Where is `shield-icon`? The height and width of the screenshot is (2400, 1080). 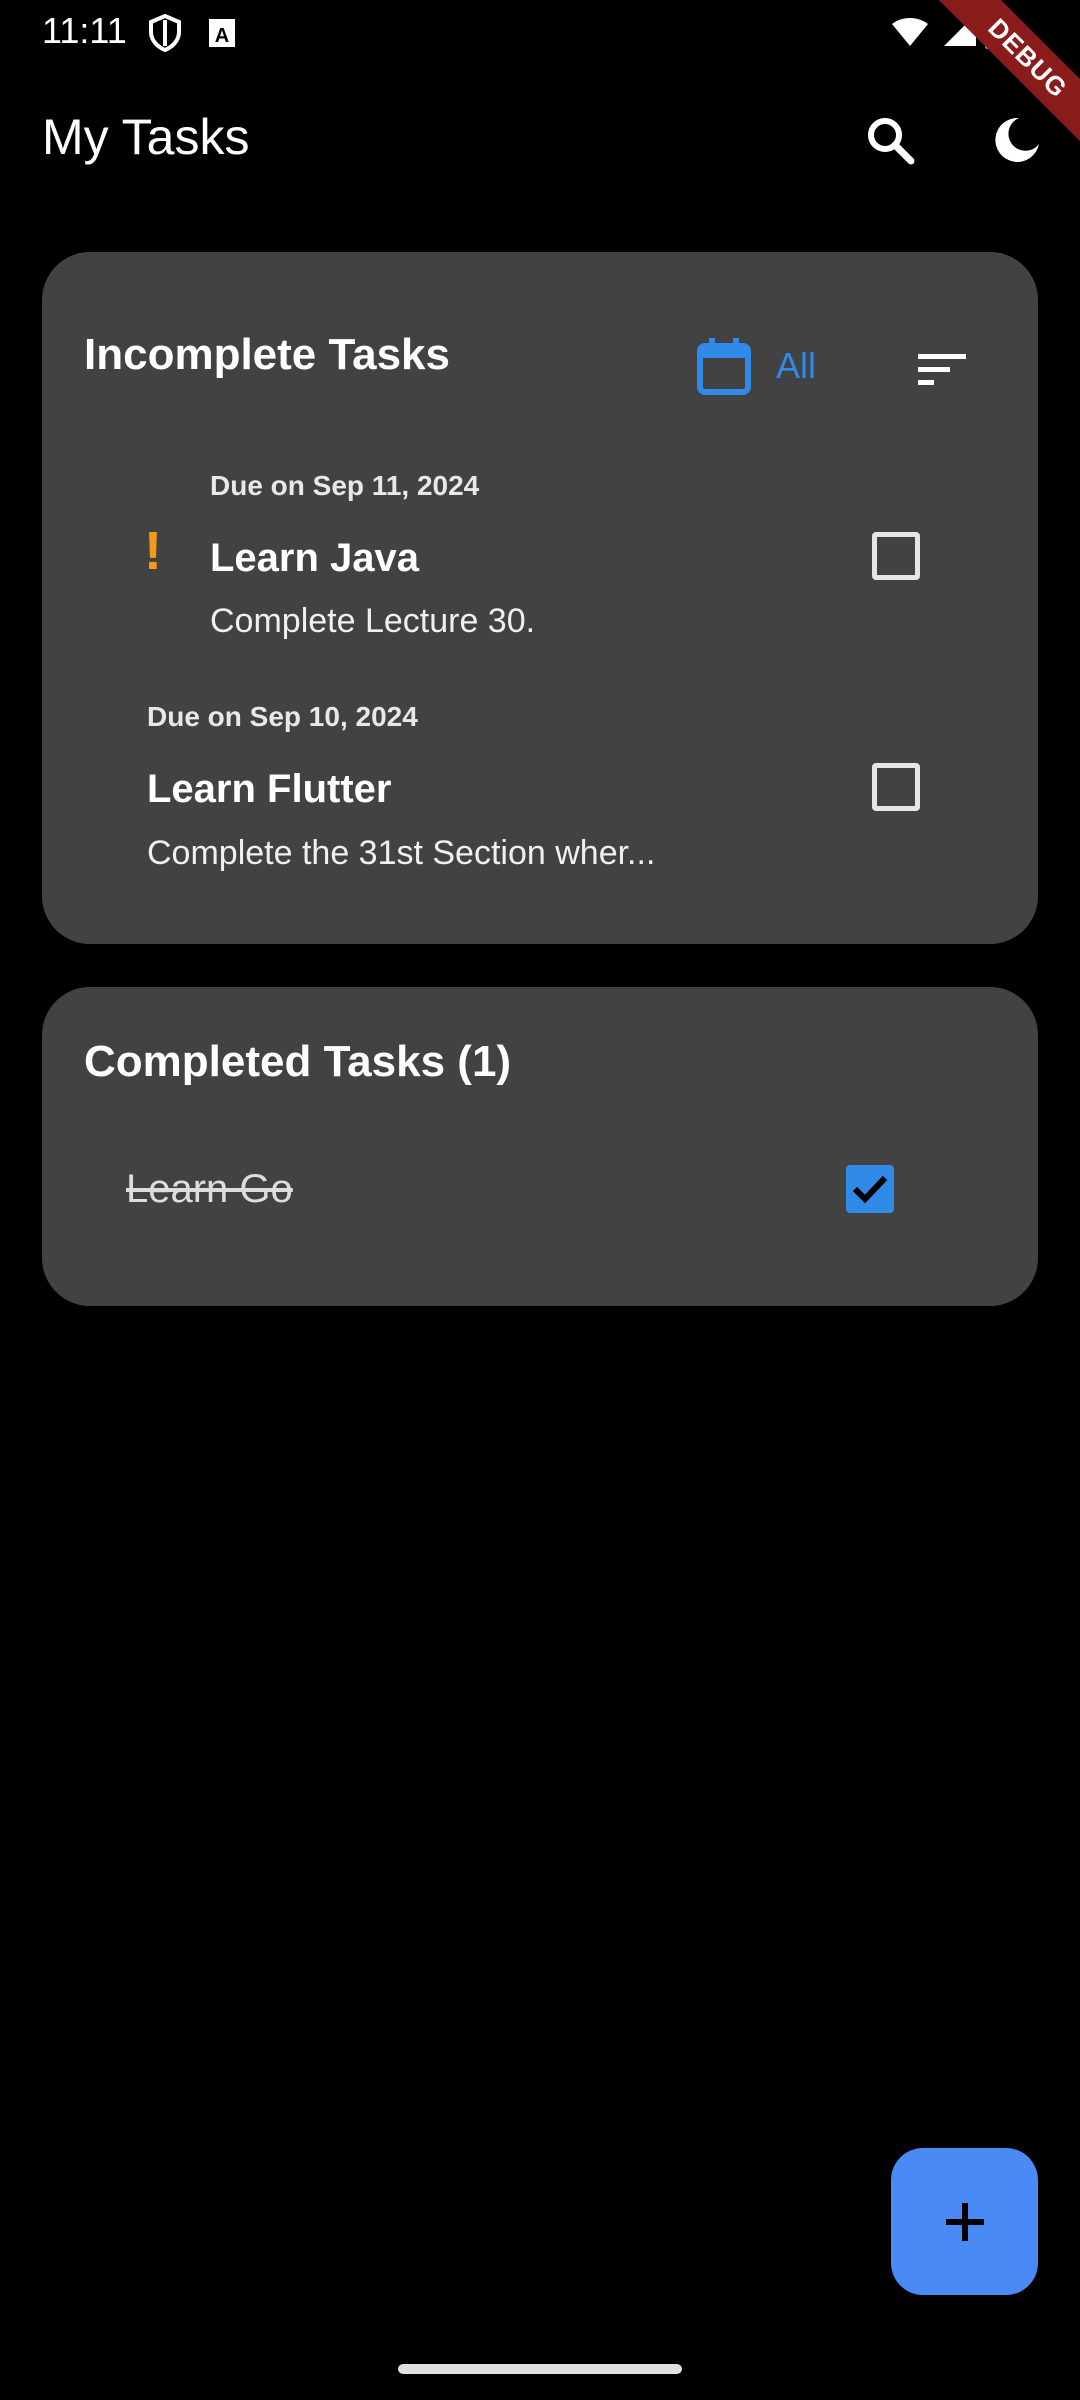 shield-icon is located at coordinates (165, 35).